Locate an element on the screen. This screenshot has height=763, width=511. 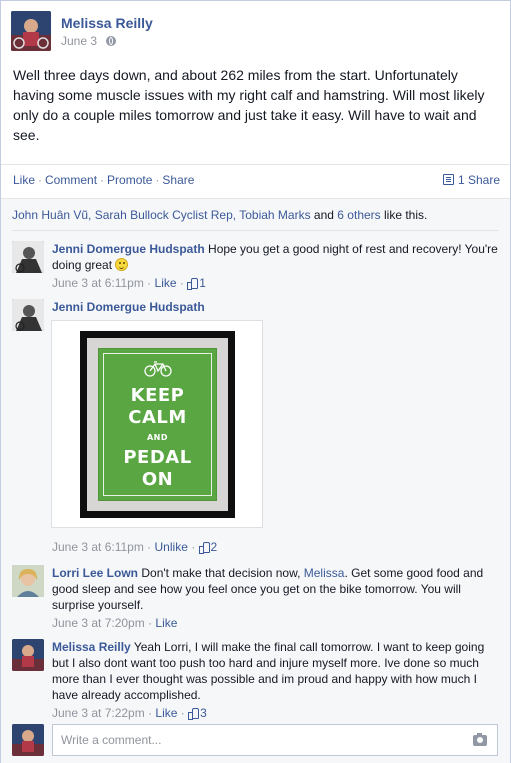
poster-line: ON is located at coordinates (157, 479).